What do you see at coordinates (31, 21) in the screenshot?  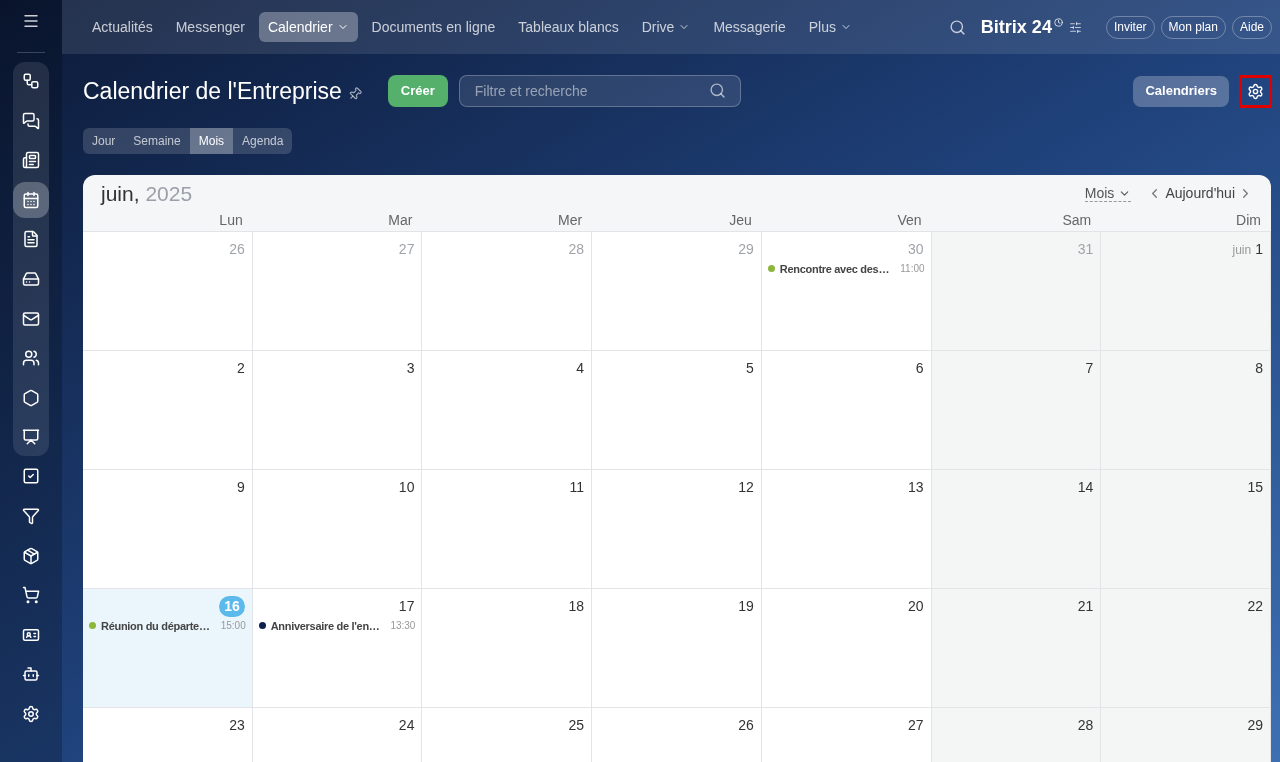 I see `menu-icon` at bounding box center [31, 21].